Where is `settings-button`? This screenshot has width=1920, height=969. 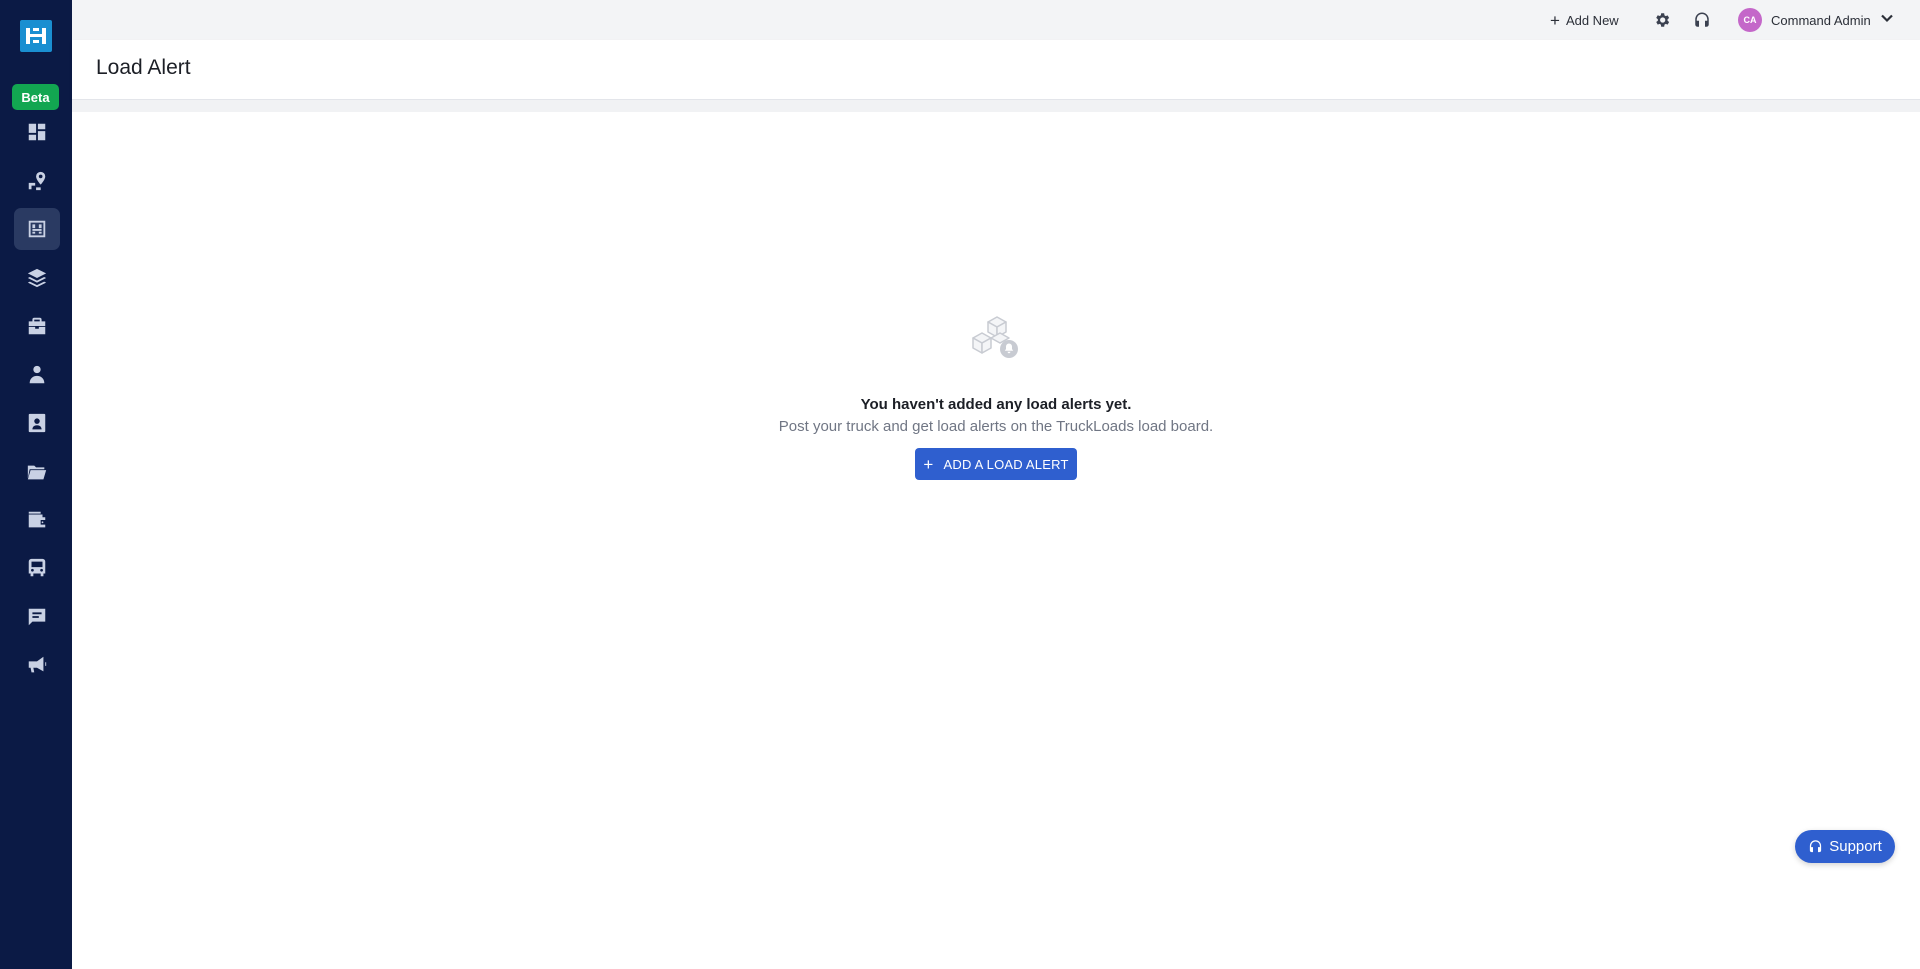 settings-button is located at coordinates (1662, 20).